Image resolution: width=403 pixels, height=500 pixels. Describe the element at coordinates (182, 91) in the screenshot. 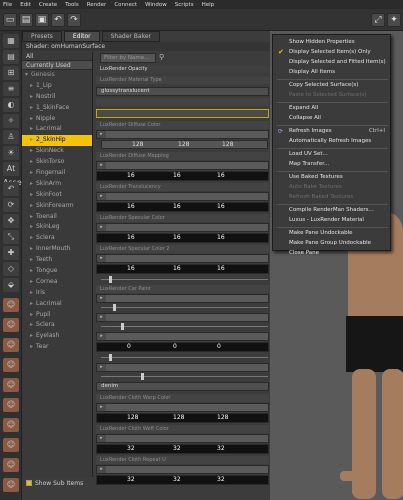

I see `material-type-value: glossytranslucent` at that location.